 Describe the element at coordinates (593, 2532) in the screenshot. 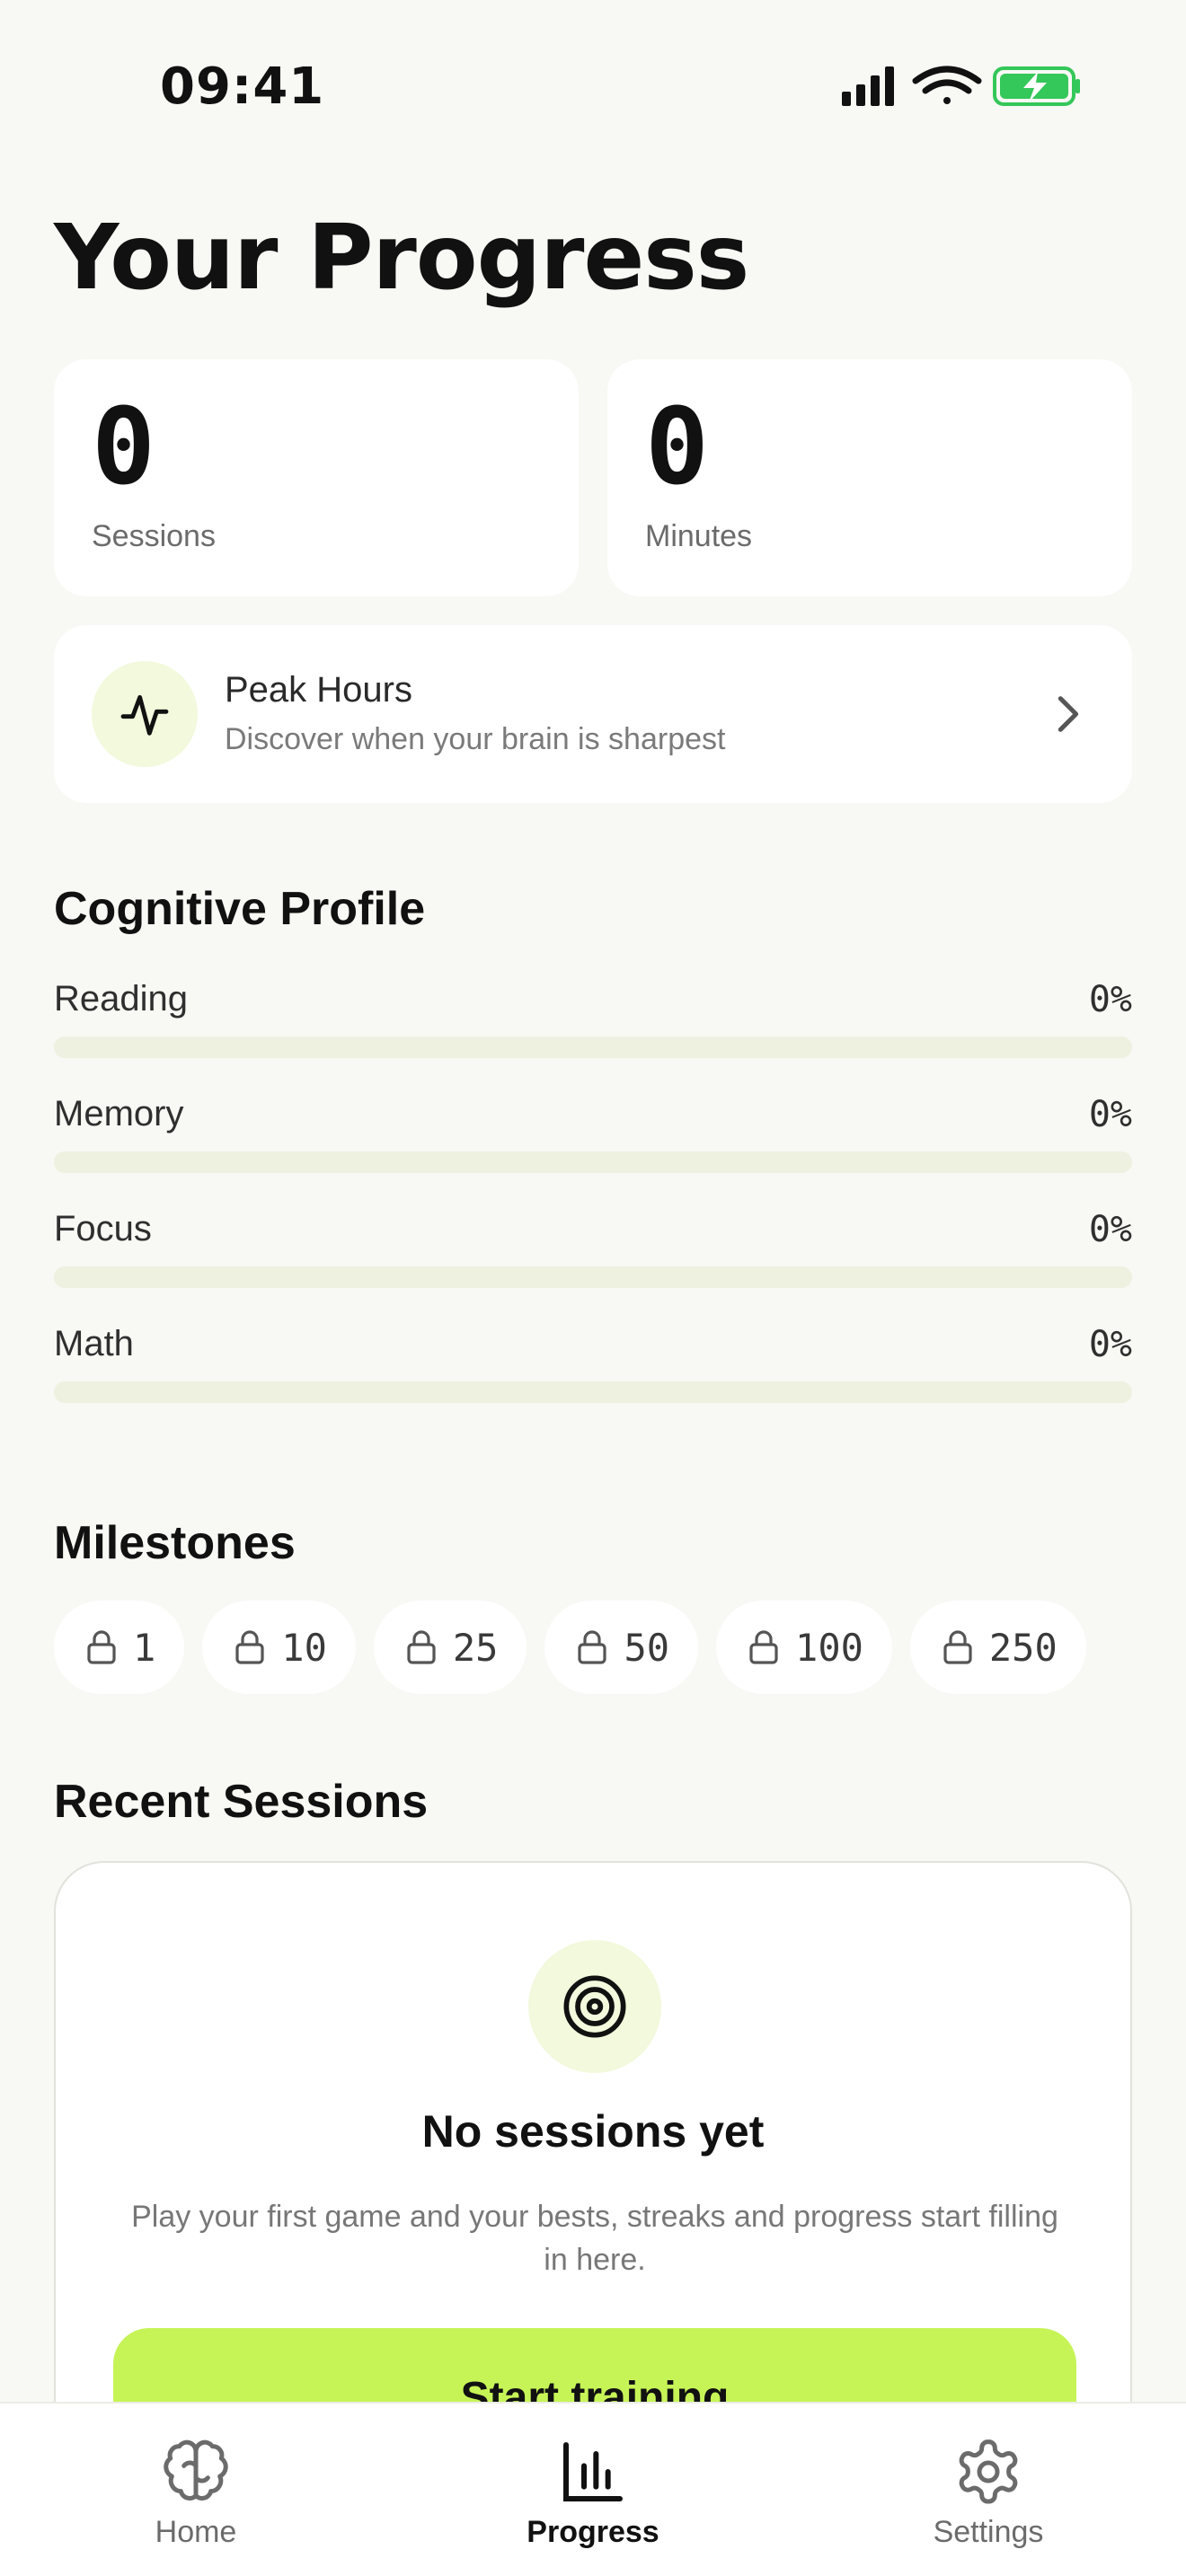

I see `tab-label: Progress` at that location.